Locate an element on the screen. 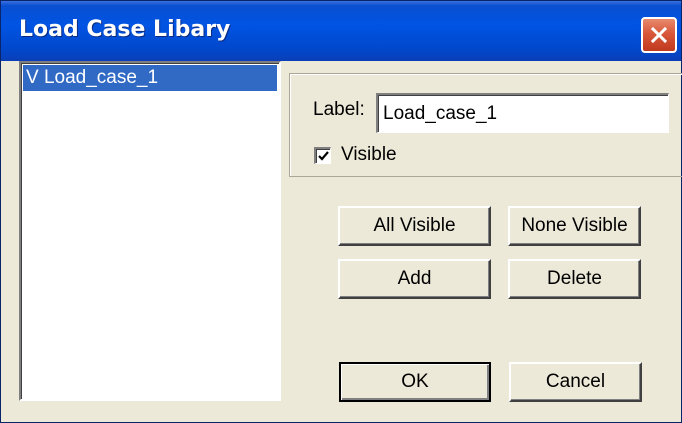  visible-checkbox is located at coordinates (322, 155).